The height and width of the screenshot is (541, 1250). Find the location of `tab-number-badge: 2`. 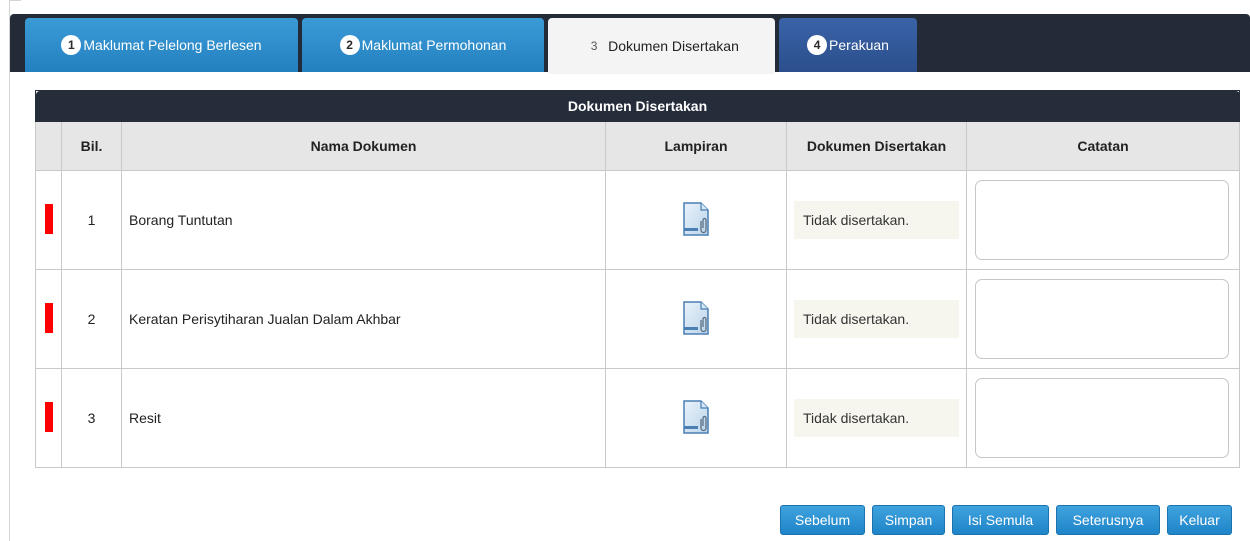

tab-number-badge: 2 is located at coordinates (349, 45).